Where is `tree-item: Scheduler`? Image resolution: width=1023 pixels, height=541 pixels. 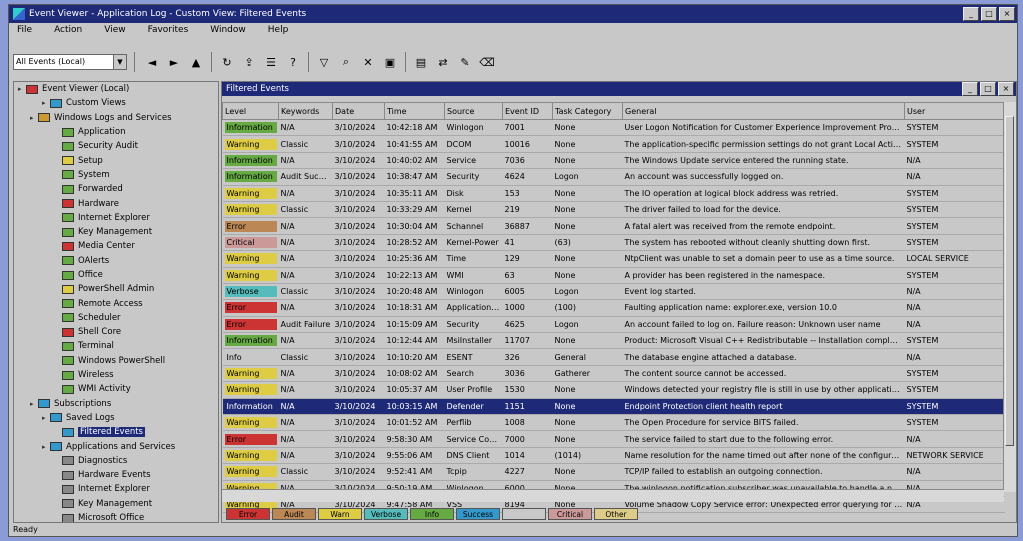
tree-item: Scheduler is located at coordinates (116, 318).